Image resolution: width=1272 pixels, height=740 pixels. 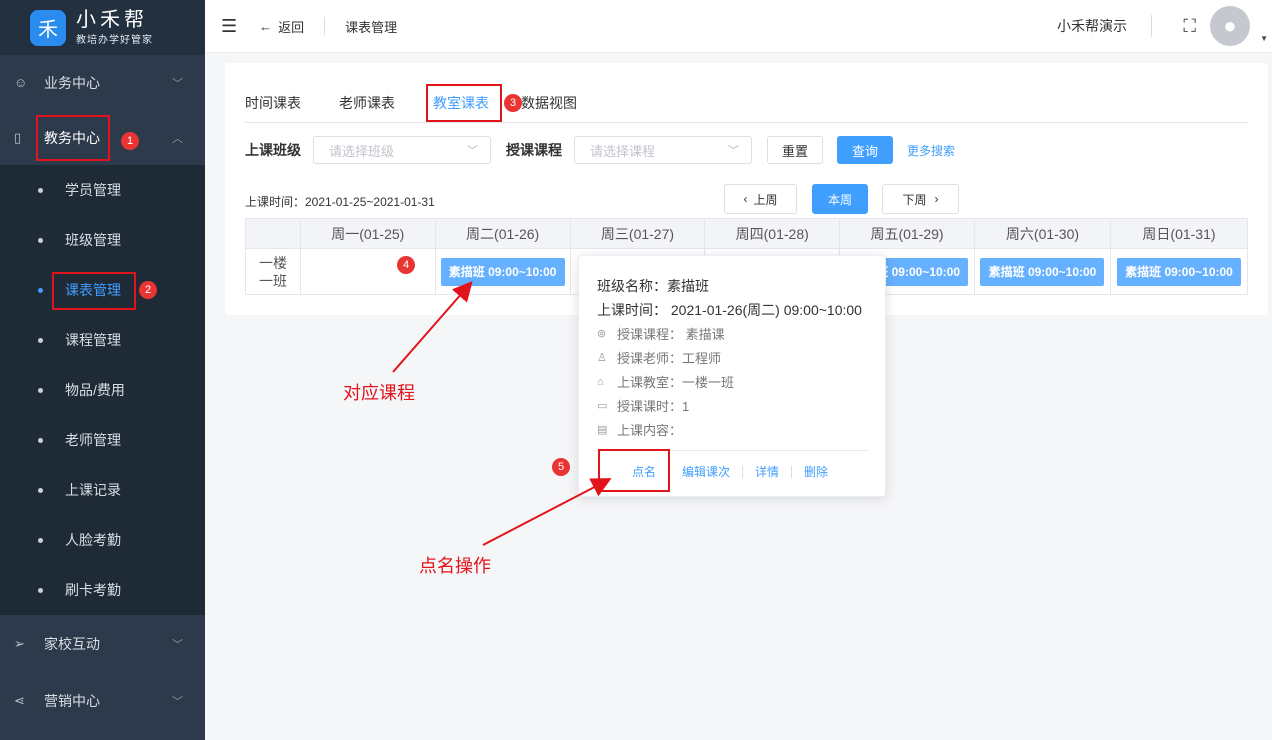 What do you see at coordinates (18, 137) in the screenshot?
I see `book-icon: ▯` at bounding box center [18, 137].